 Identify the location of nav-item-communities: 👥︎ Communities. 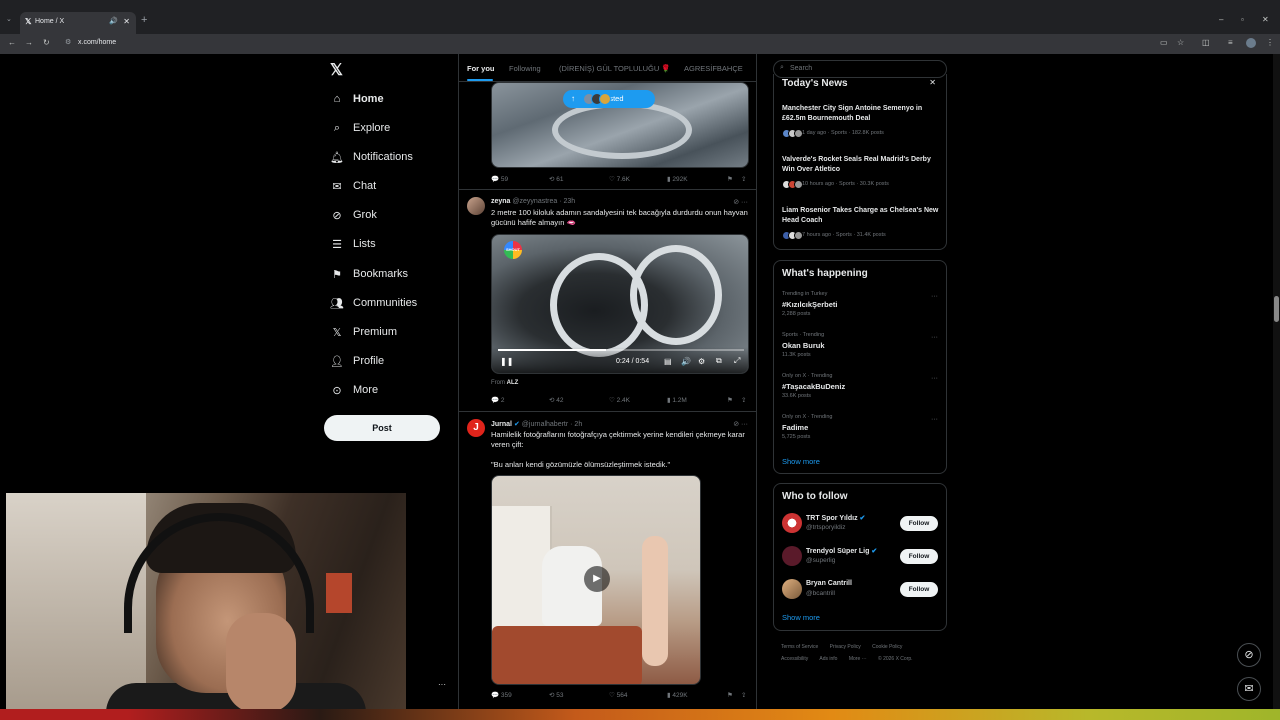
(373, 303).